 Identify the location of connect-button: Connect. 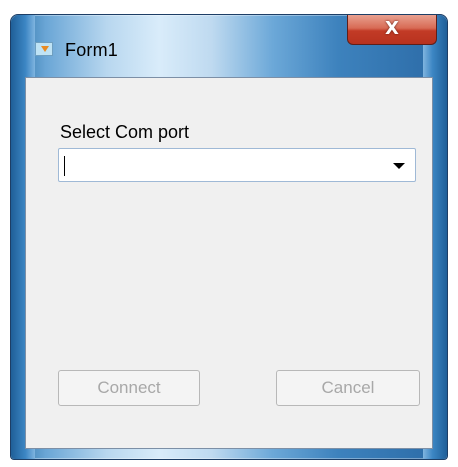
(129, 388).